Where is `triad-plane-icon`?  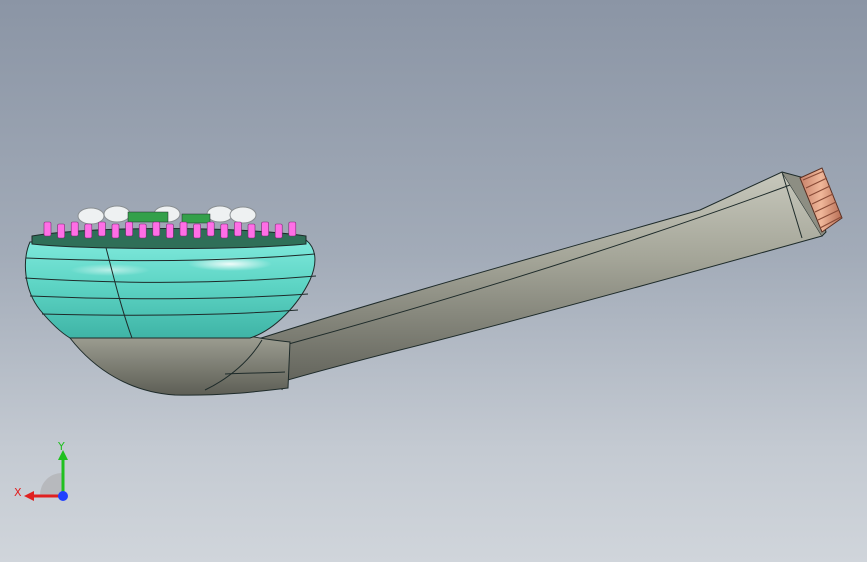 triad-plane-icon is located at coordinates (51, 484).